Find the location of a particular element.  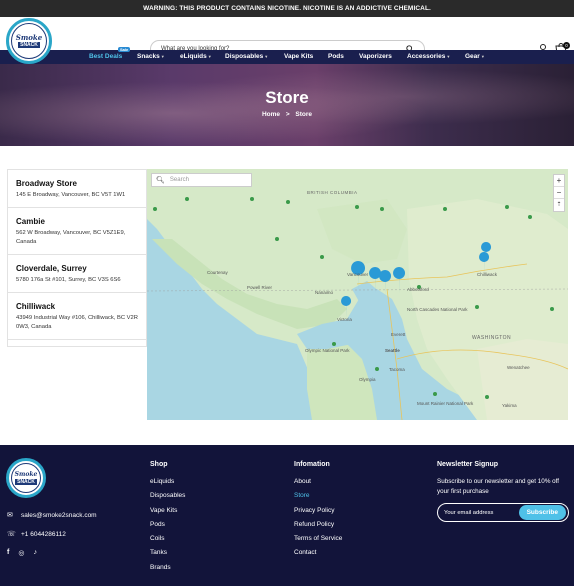

map-label-nanaimo: Nanaimo is located at coordinates (324, 292).